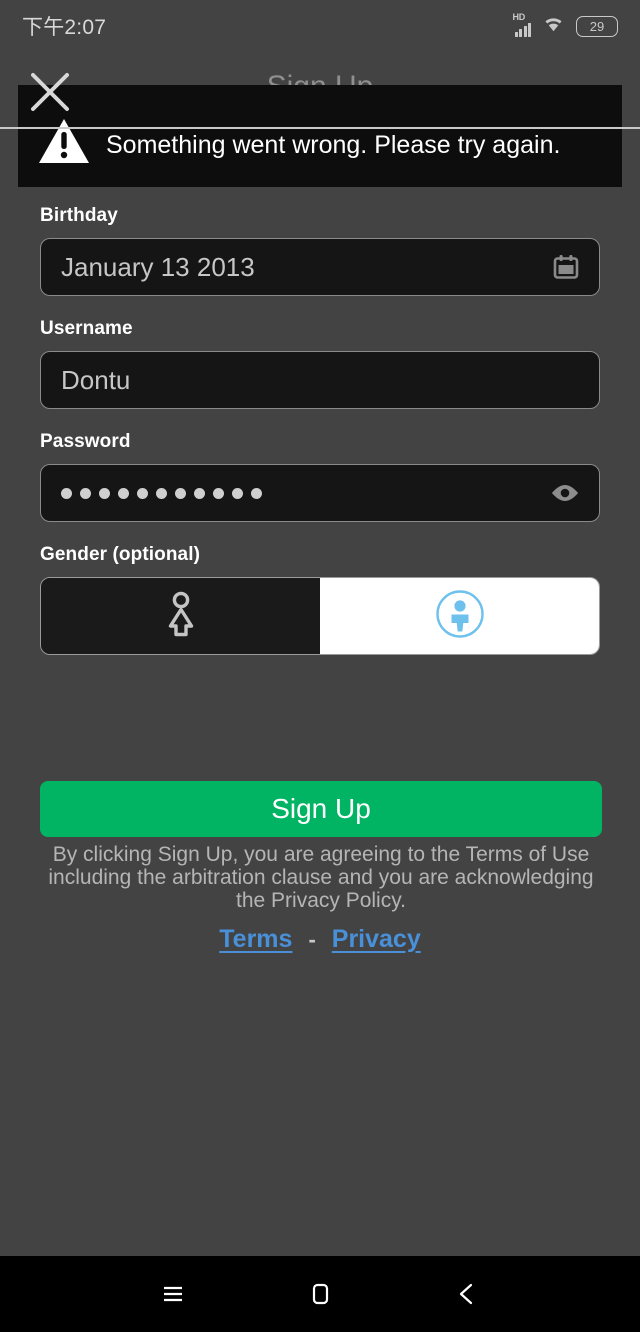  Describe the element at coordinates (255, 939) in the screenshot. I see `terms-link: Terms` at that location.